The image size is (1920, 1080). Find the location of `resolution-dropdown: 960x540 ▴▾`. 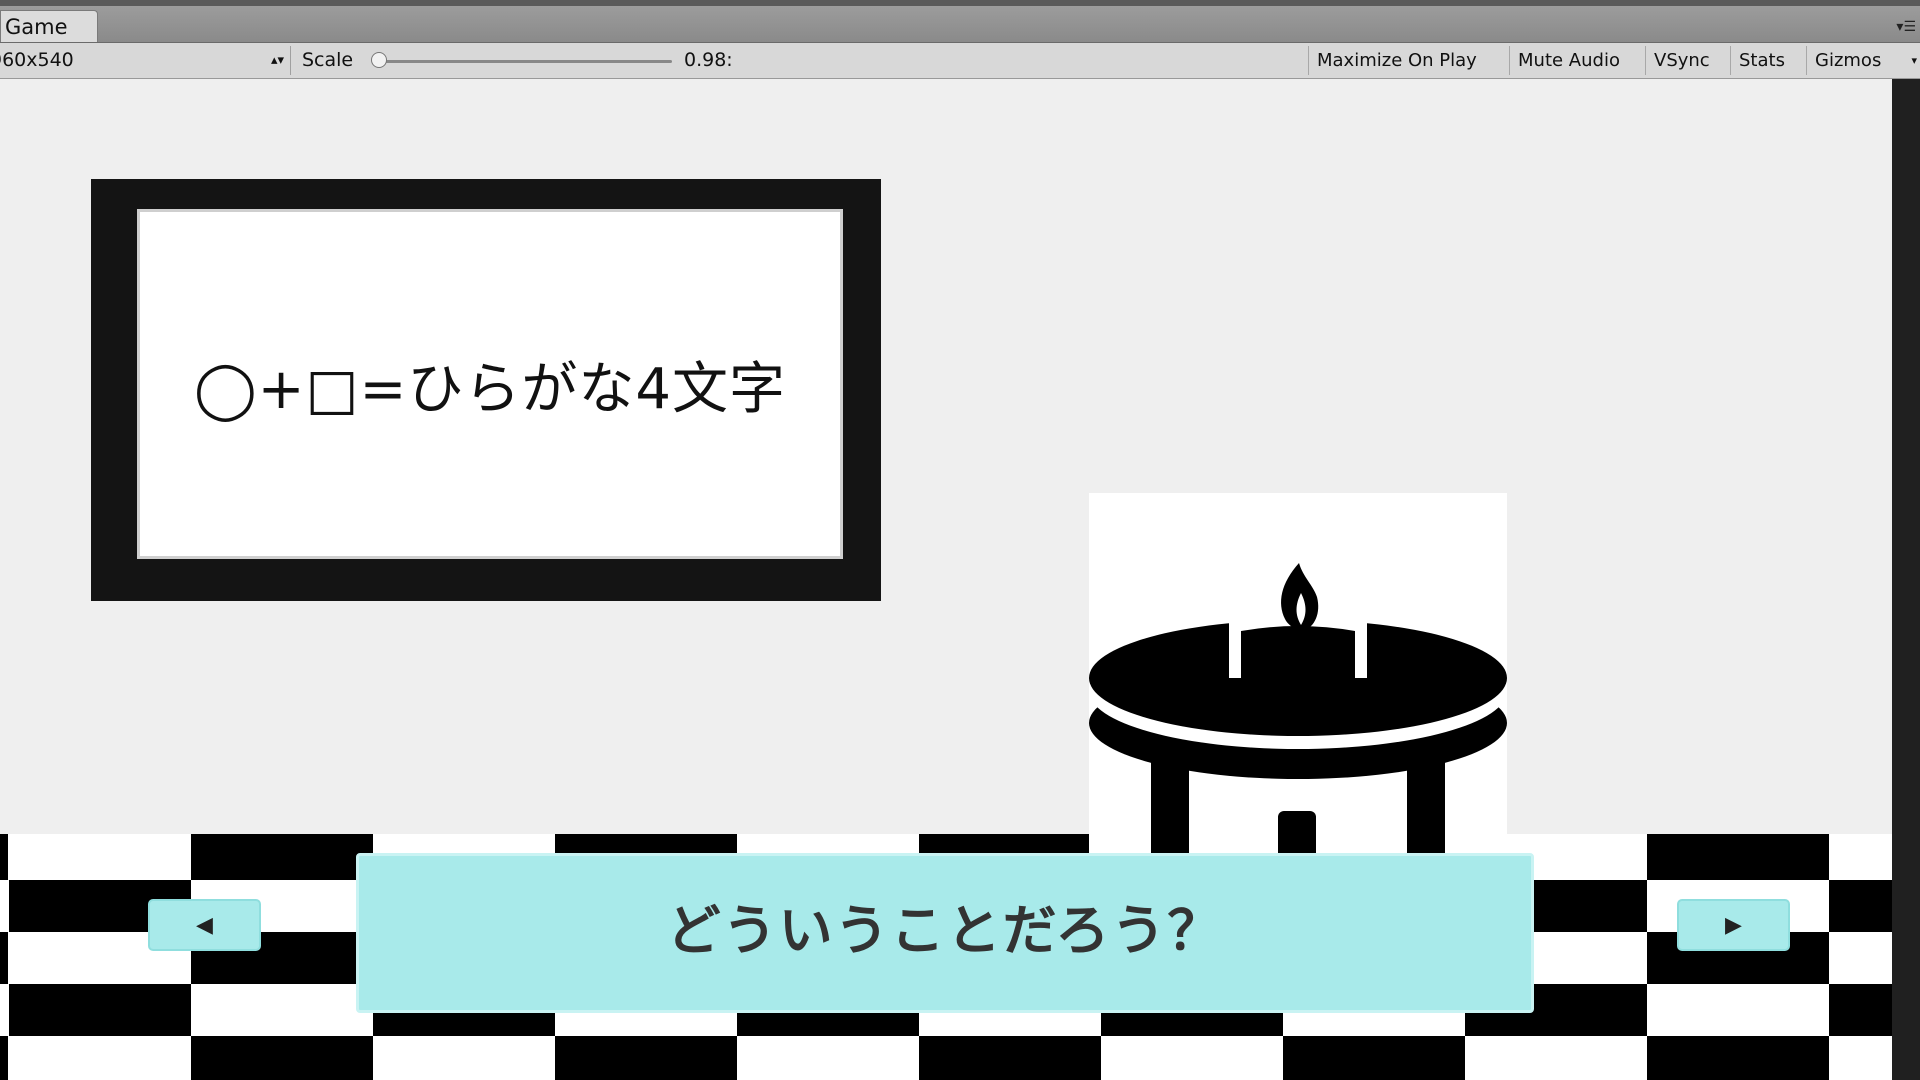

resolution-dropdown: 960x540 ▴▾ is located at coordinates (144, 60).